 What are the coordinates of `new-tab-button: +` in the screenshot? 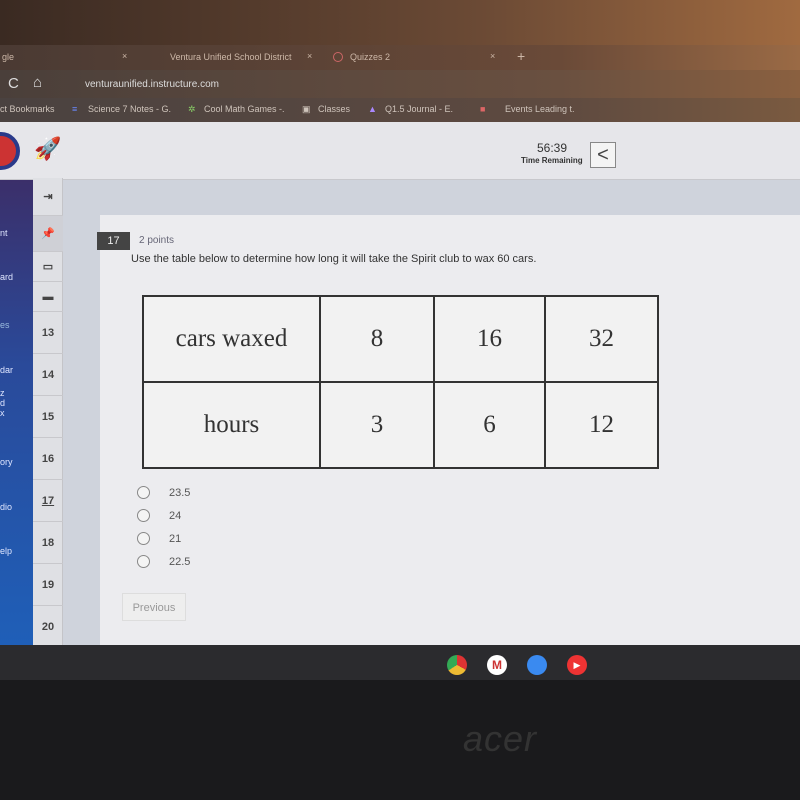 It's located at (521, 56).